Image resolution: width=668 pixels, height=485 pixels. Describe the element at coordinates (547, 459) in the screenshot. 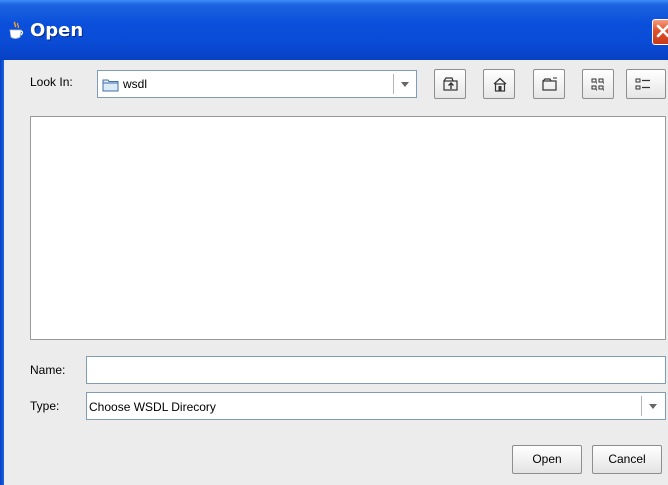

I see `open-button: Open` at that location.